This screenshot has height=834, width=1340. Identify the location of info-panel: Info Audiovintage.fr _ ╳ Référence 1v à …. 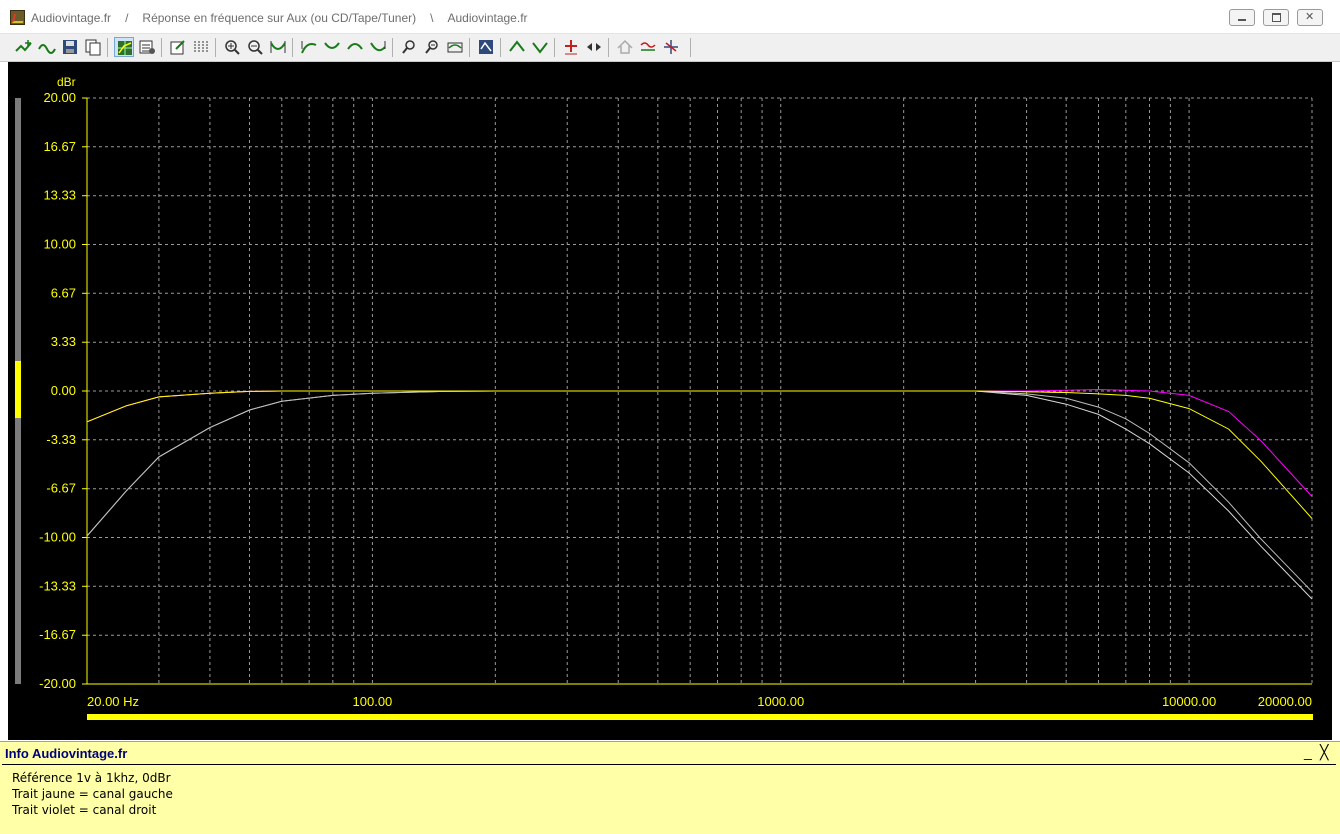
(670, 787).